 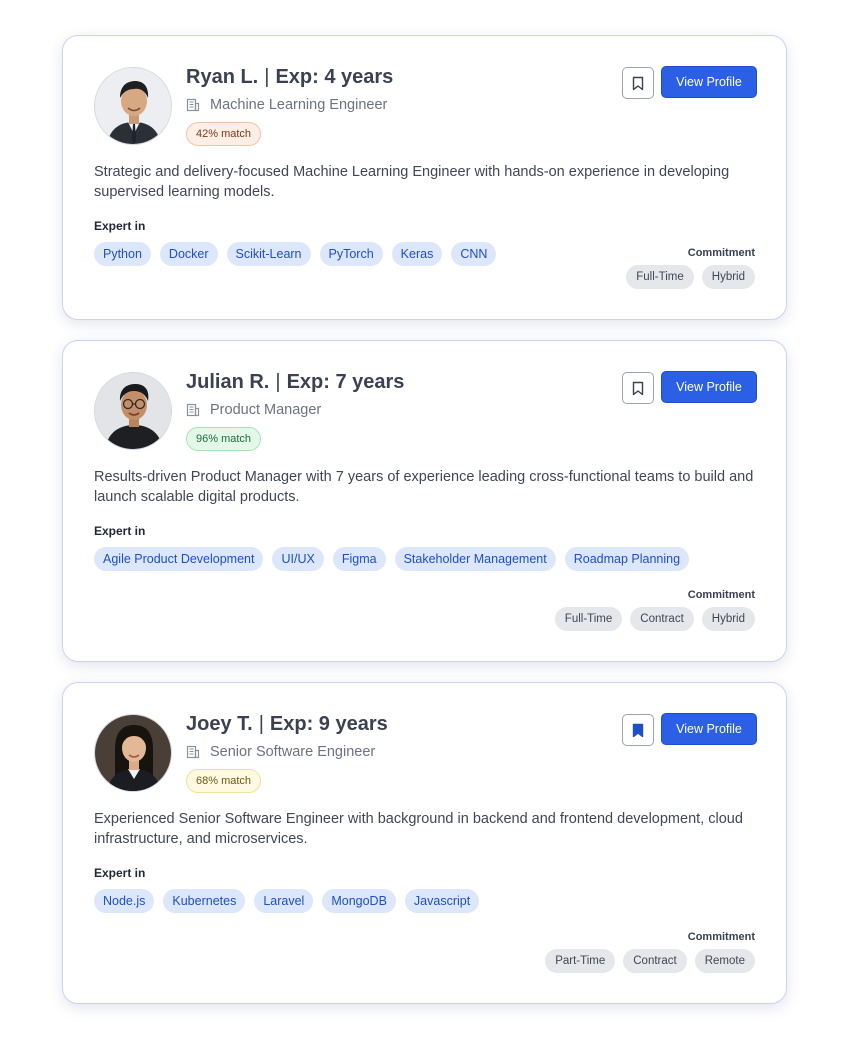 I want to click on candidate-role: Machine Learning Engineer, so click(x=299, y=105).